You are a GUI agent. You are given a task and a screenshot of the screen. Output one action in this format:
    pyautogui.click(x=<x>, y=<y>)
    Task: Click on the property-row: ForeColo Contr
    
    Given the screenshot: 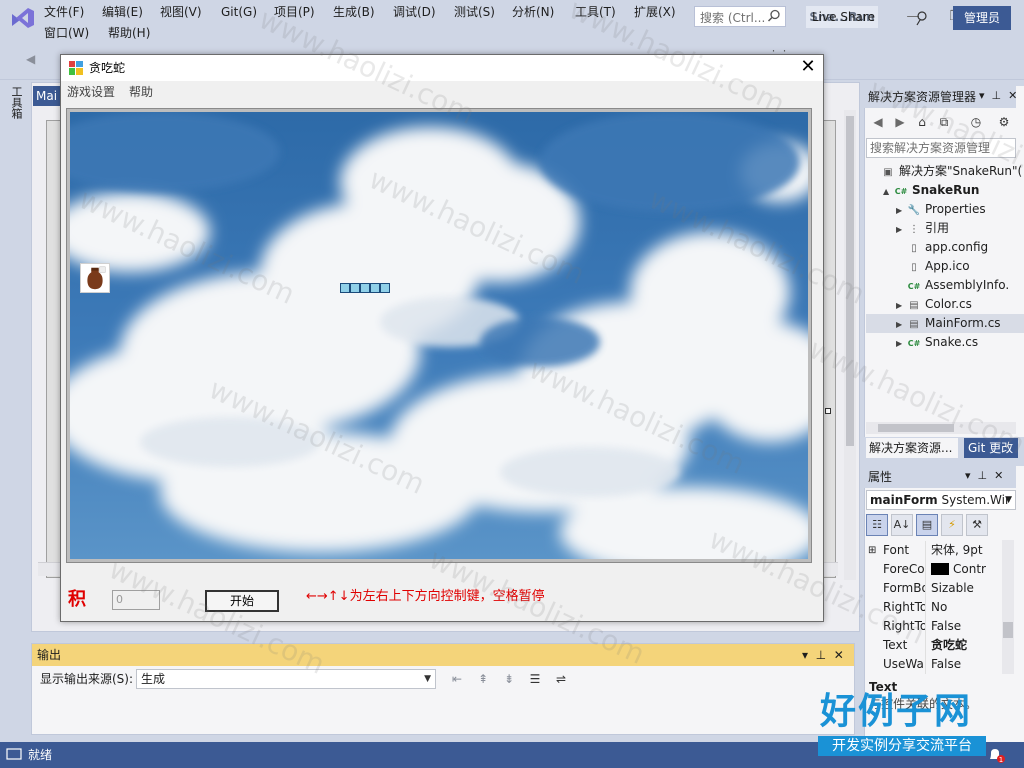 What is the action you would take?
    pyautogui.click(x=933, y=569)
    